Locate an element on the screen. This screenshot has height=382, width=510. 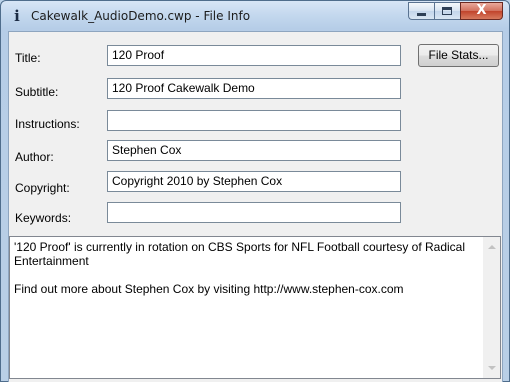
copyright-field: Copyright 2010 by Stephen Cox is located at coordinates (254, 181).